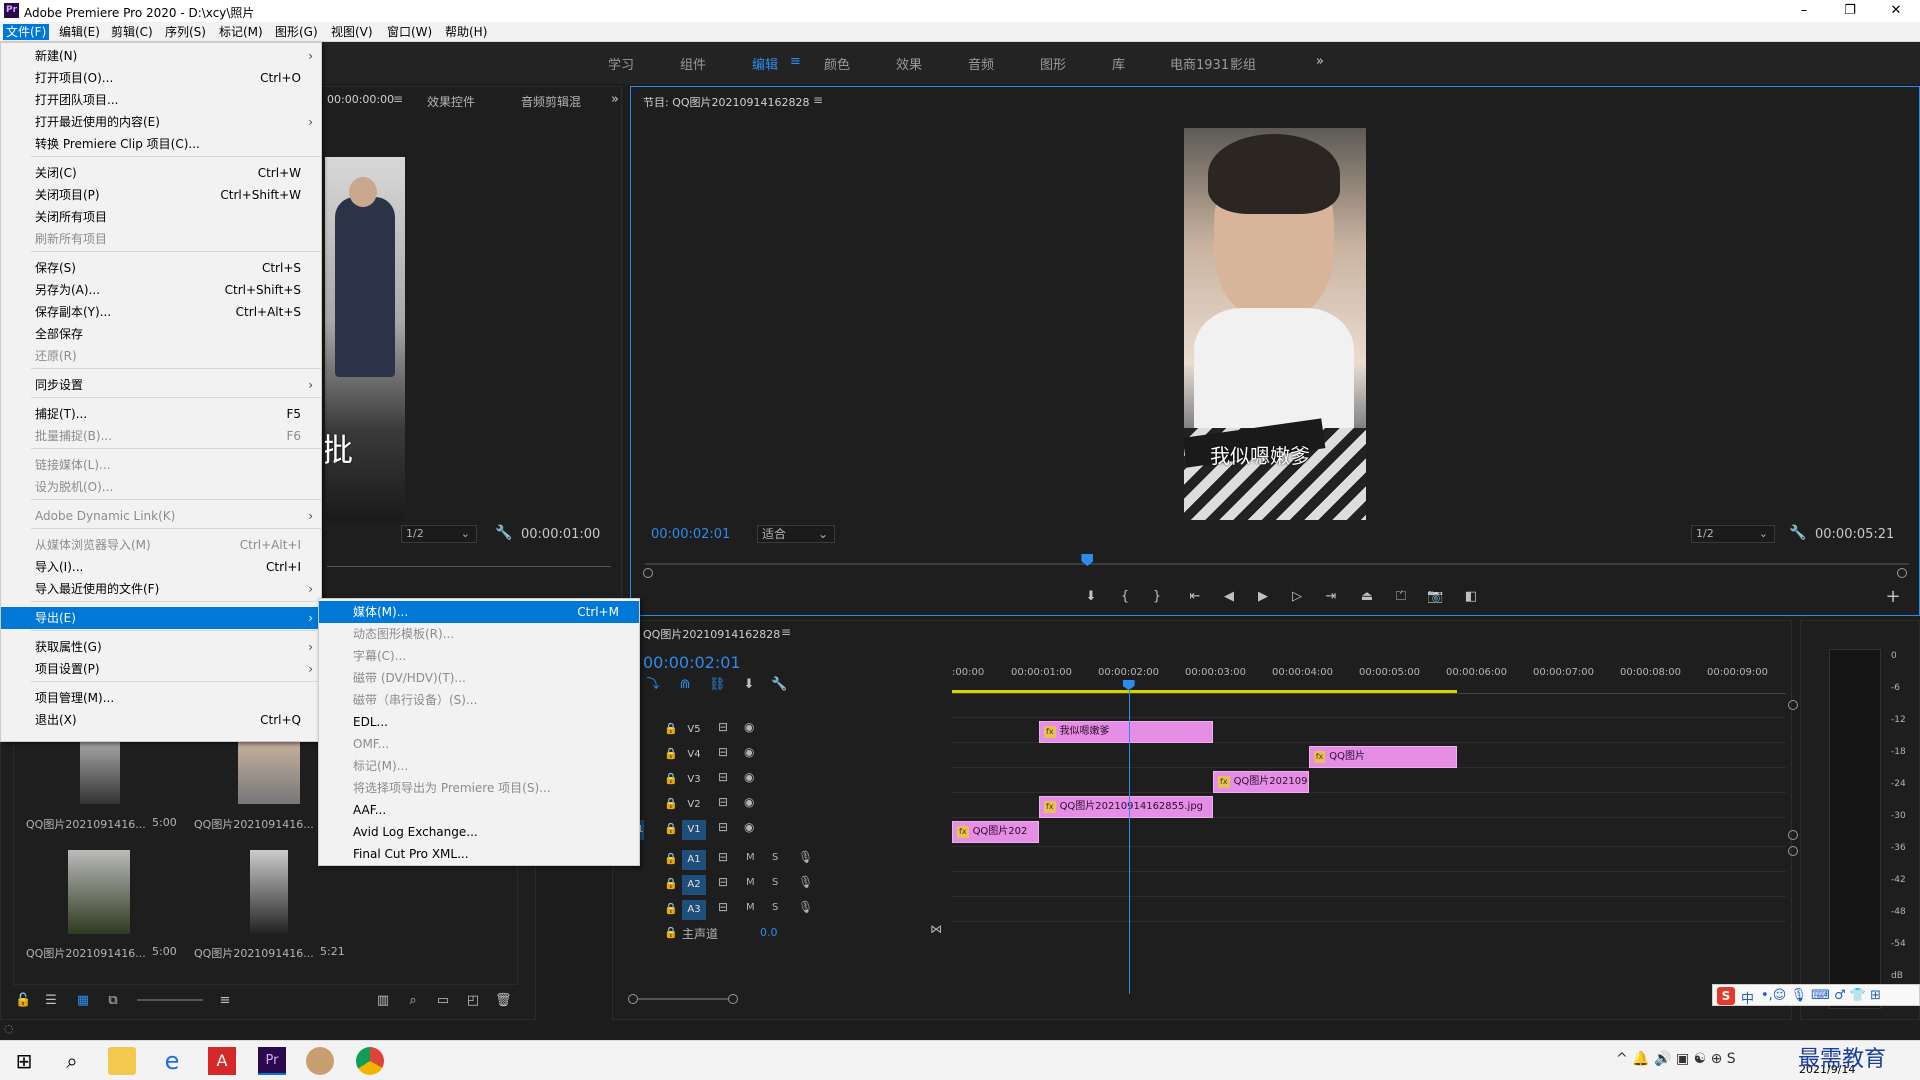  I want to click on ruler-start-handle, so click(648, 573).